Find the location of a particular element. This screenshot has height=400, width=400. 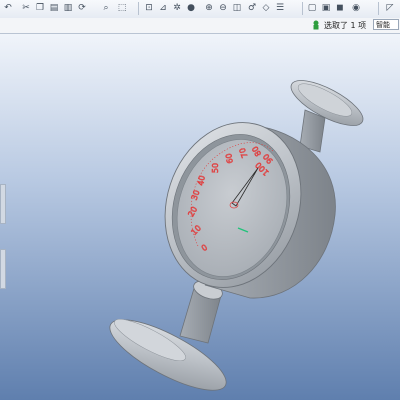

regenerate-icon: ⟳ is located at coordinates (82, 8).